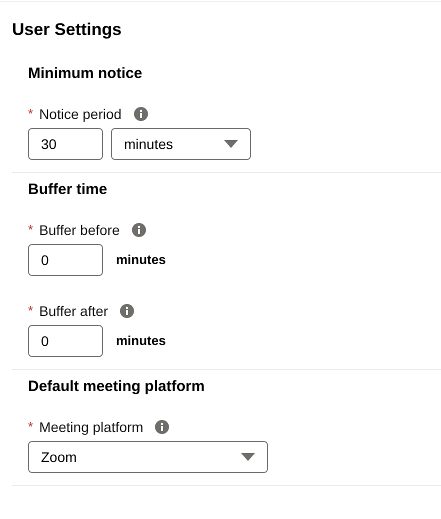  I want to click on section-heading: Minimum notice, so click(86, 74).